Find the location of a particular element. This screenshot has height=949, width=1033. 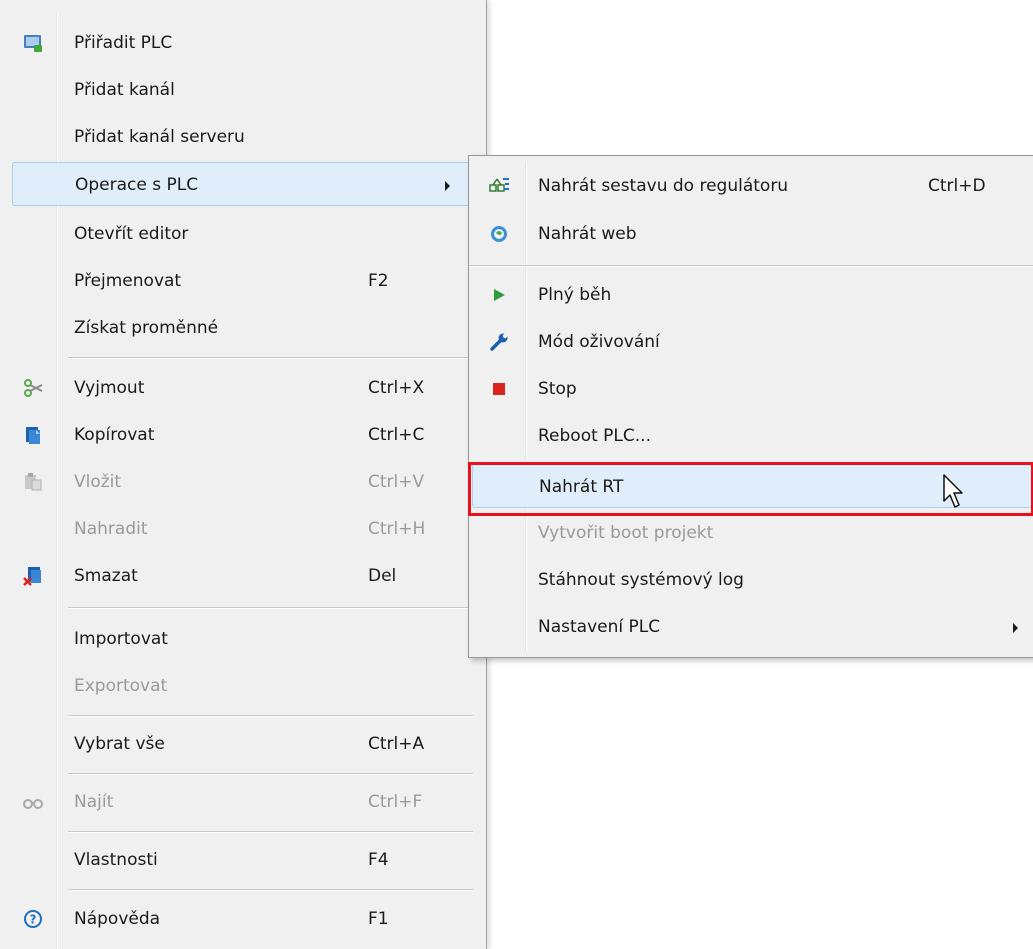

menu-item-label: Najít is located at coordinates (94, 802).